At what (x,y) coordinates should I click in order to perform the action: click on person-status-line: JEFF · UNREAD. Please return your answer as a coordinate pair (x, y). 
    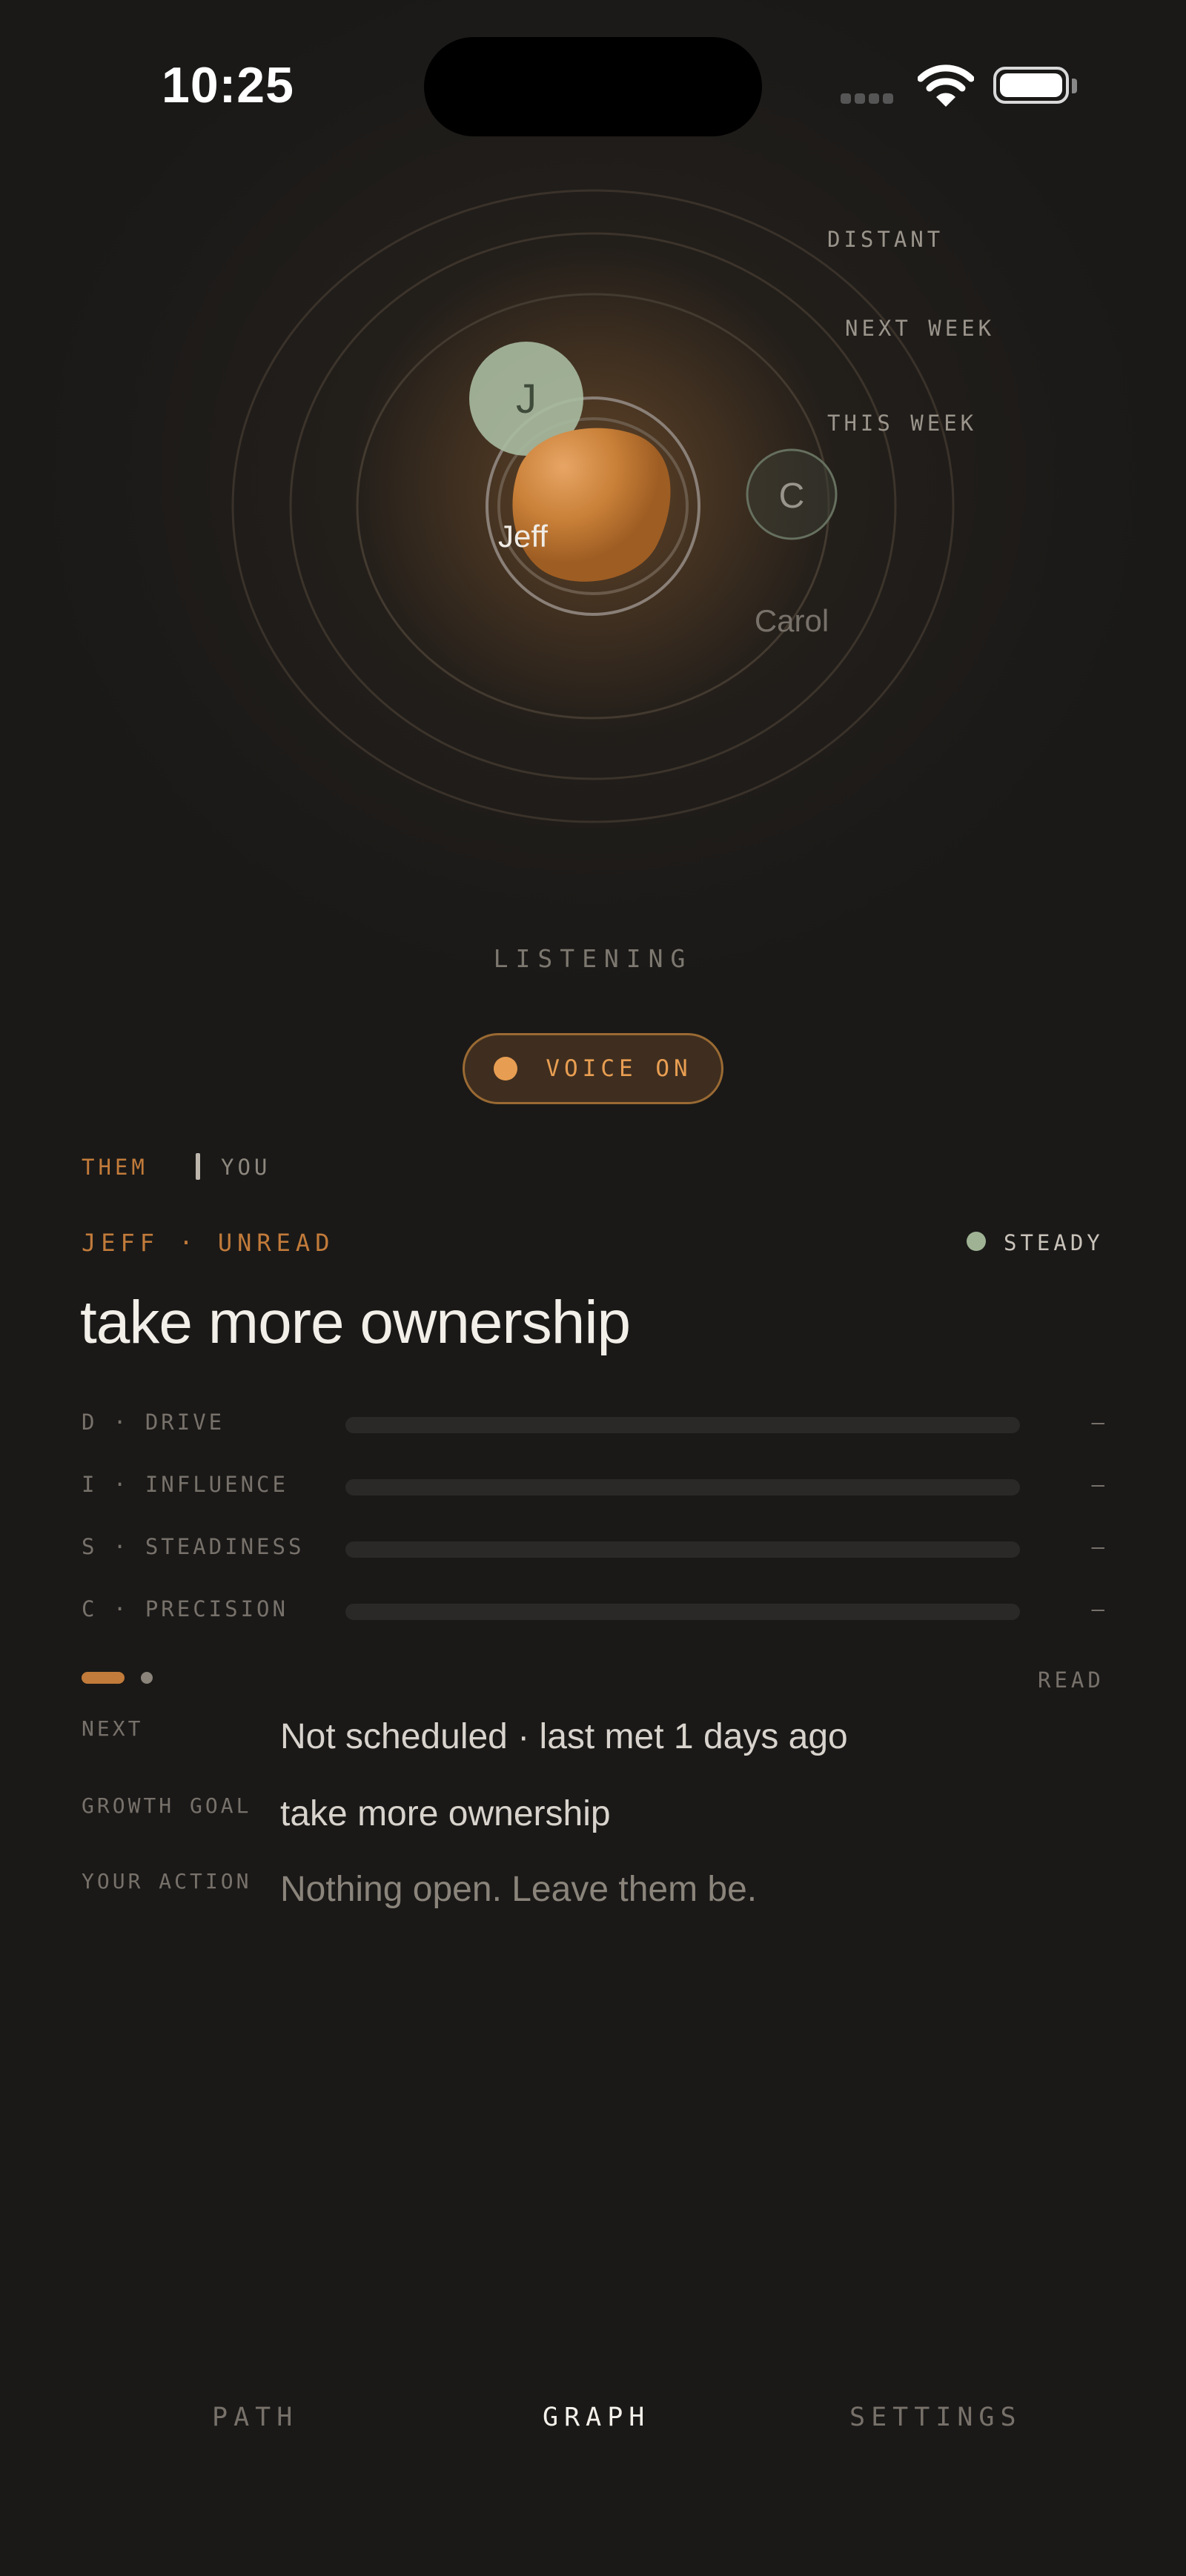
    Looking at the image, I should click on (209, 1243).